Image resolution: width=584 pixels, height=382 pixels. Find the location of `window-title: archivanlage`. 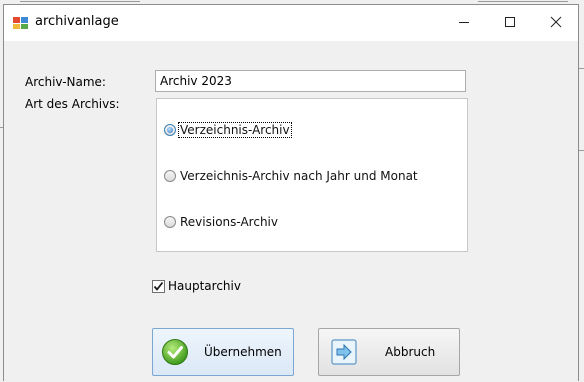

window-title: archivanlage is located at coordinates (77, 21).